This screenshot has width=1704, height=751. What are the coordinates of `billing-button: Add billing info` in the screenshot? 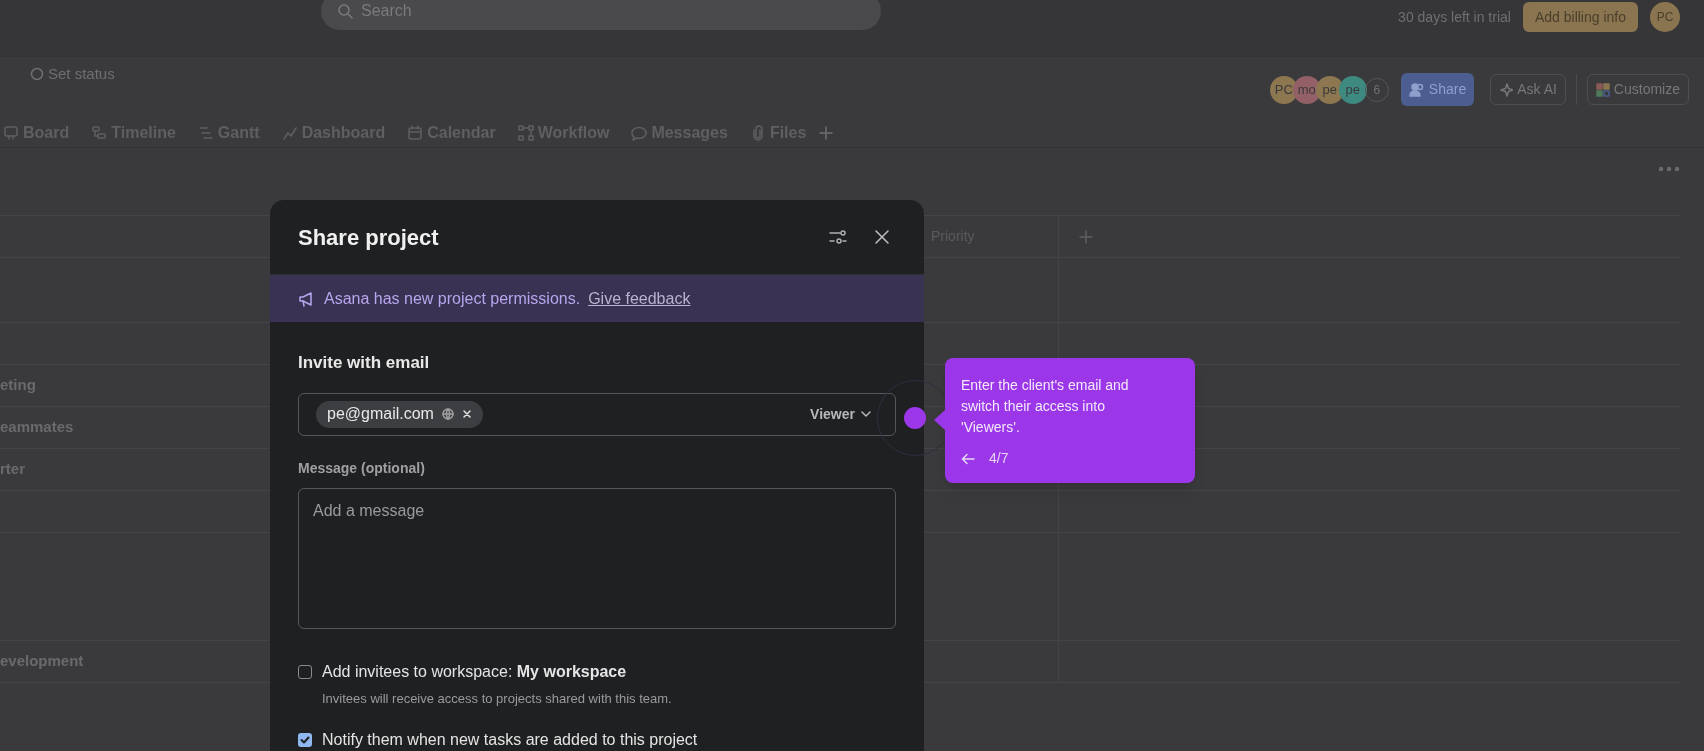 It's located at (1580, 17).